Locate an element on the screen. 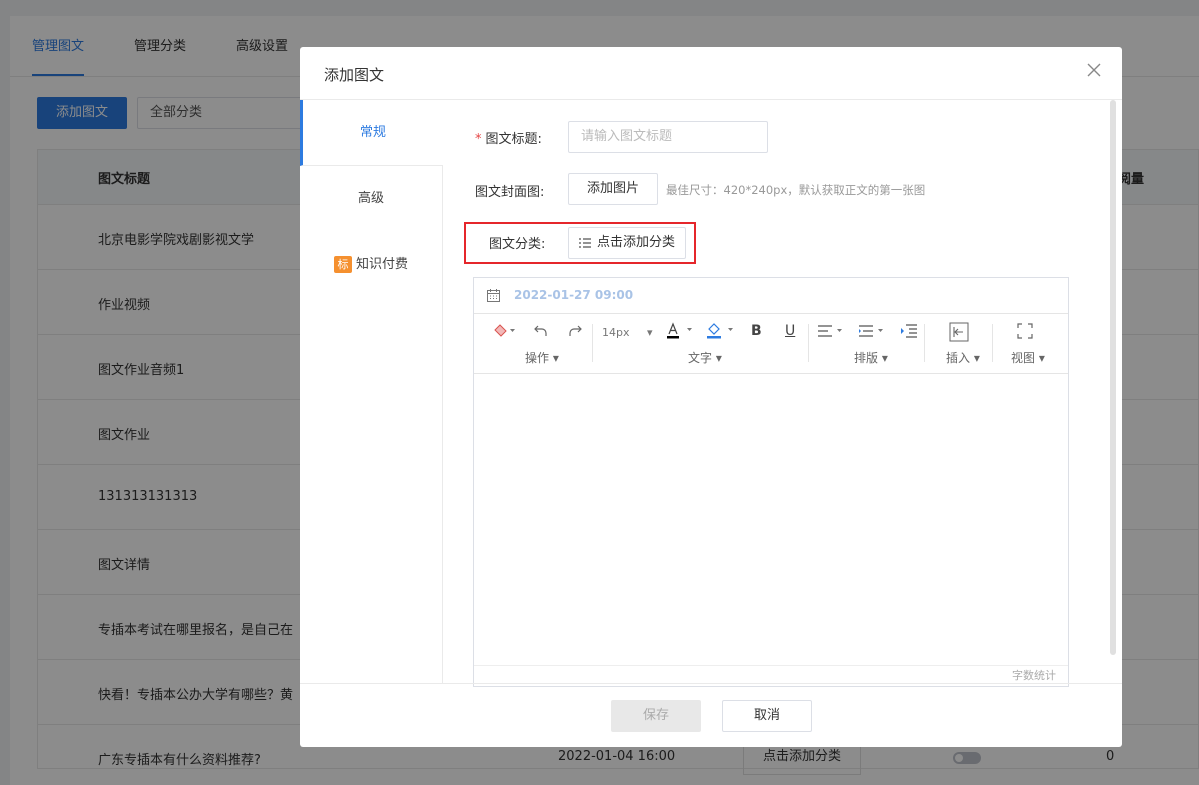 Image resolution: width=1199 pixels, height=785 pixels. dialog-title: 添加图文 is located at coordinates (354, 75).